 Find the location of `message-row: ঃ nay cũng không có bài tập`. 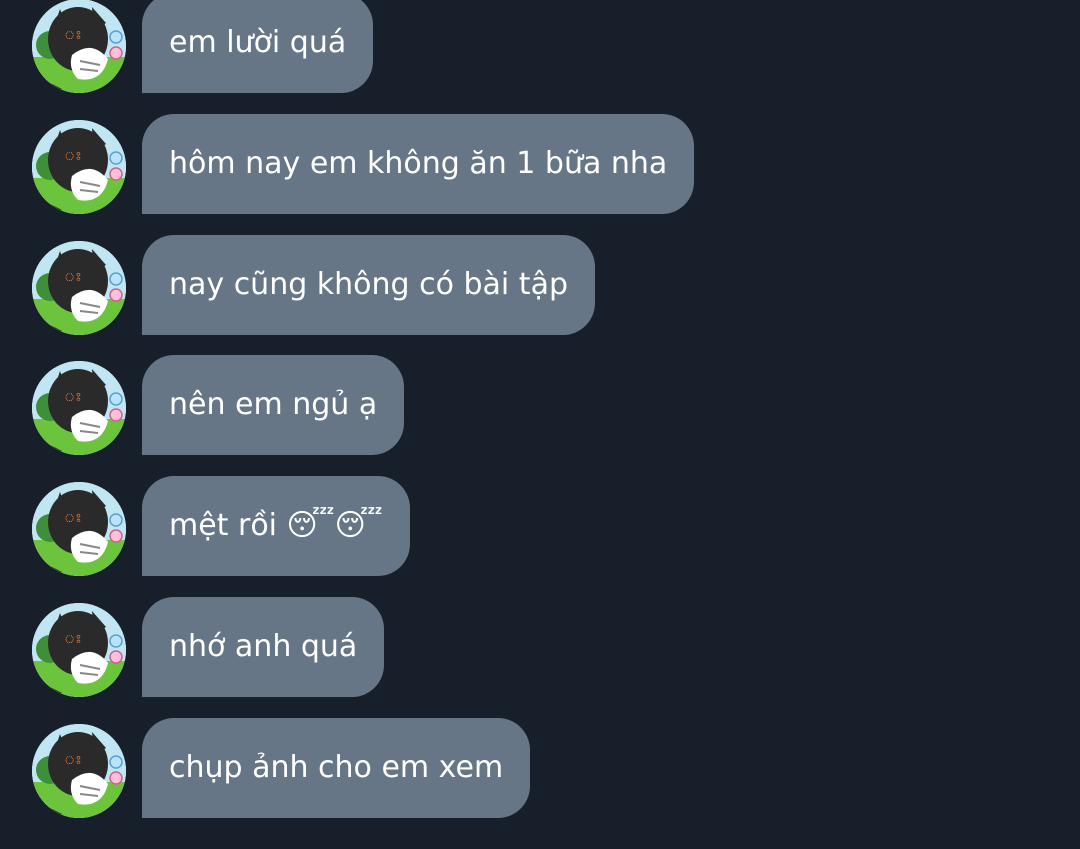

message-row: ঃ nay cũng không có bài tập is located at coordinates (540, 285).